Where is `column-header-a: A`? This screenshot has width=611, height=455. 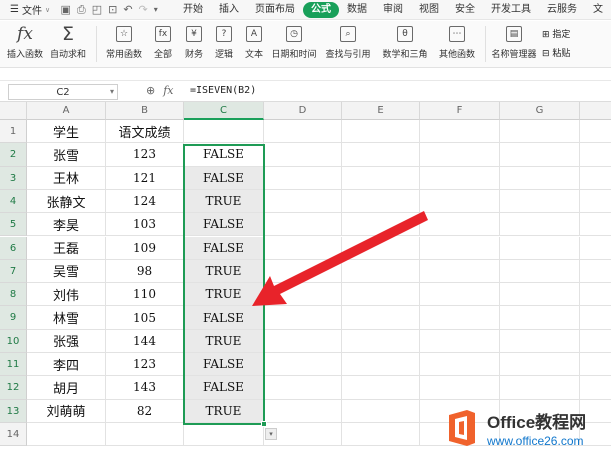 column-header-a: A is located at coordinates (66, 111).